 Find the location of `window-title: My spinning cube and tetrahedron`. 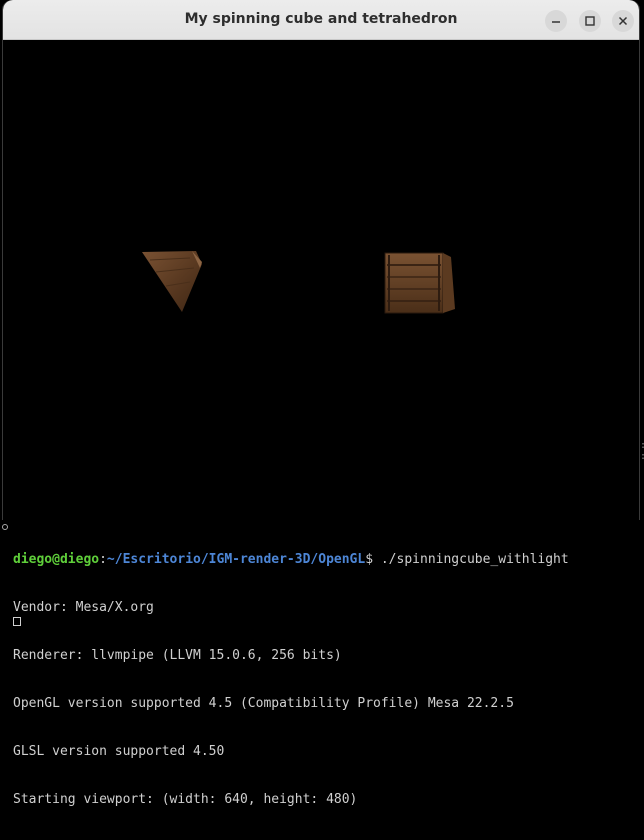

window-title: My spinning cube and tetrahedron is located at coordinates (321, 19).